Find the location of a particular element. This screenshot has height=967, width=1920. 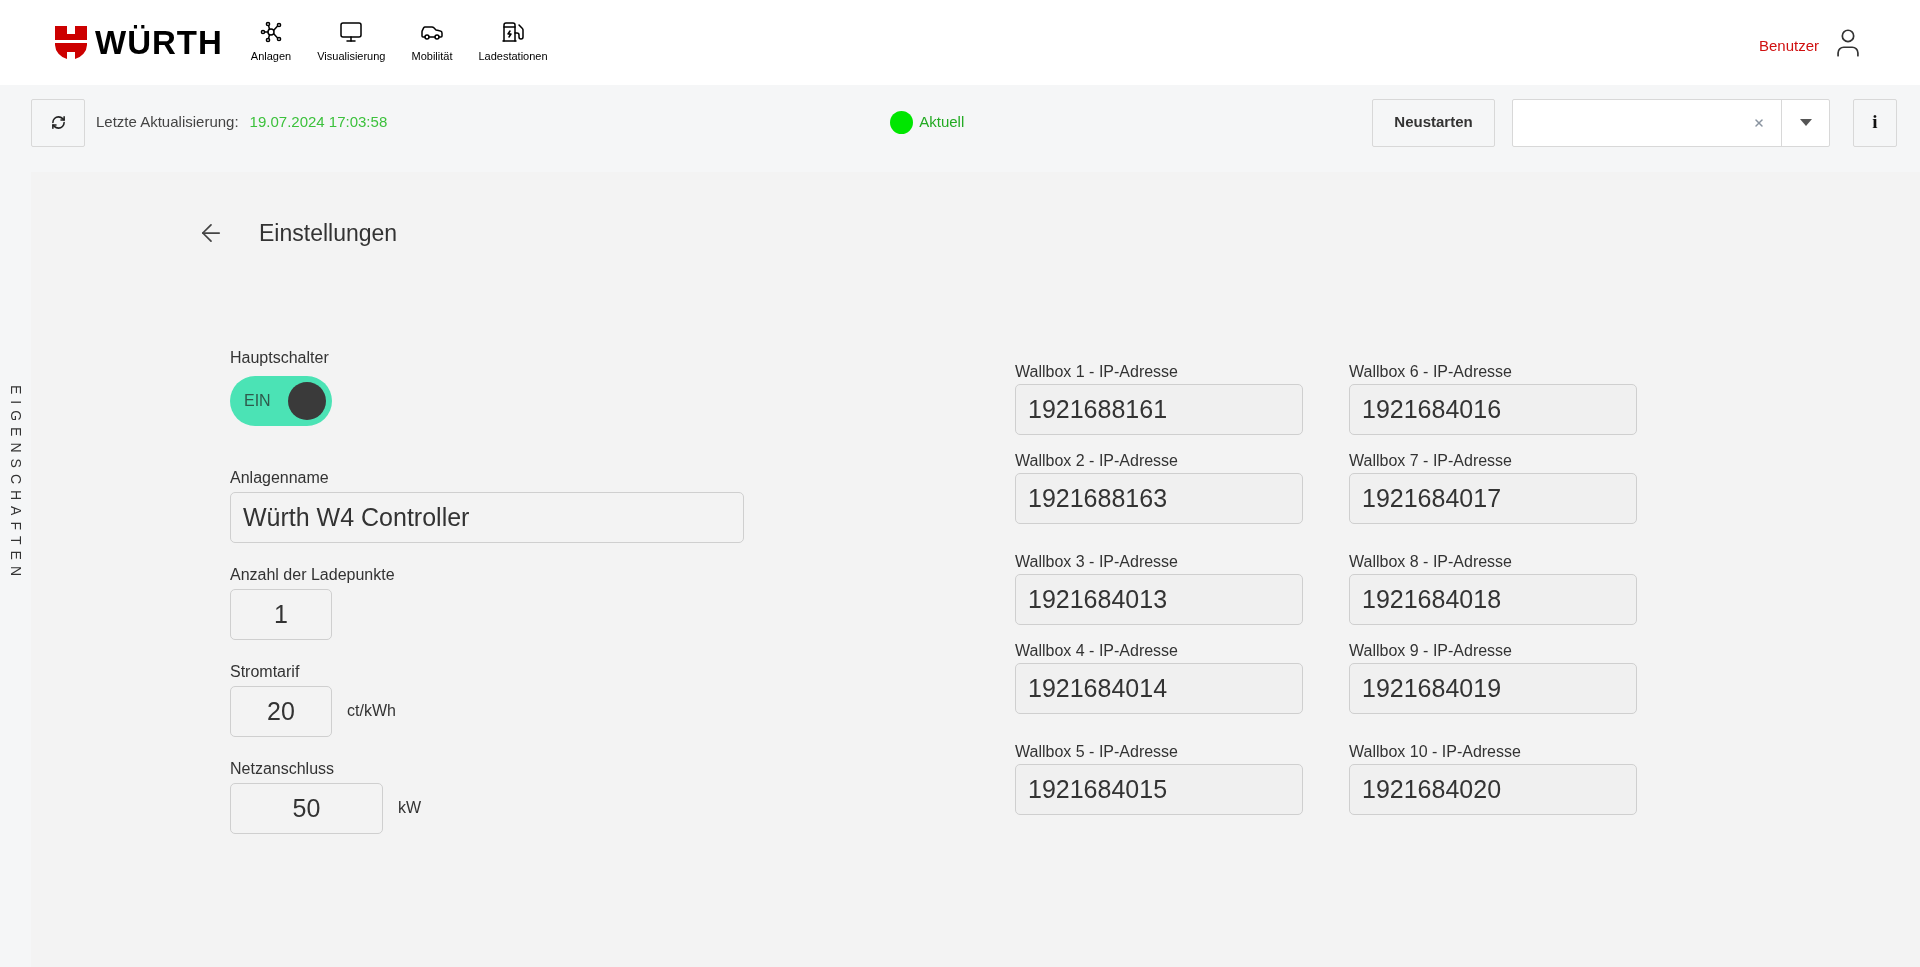

refresh-button is located at coordinates (58, 122).